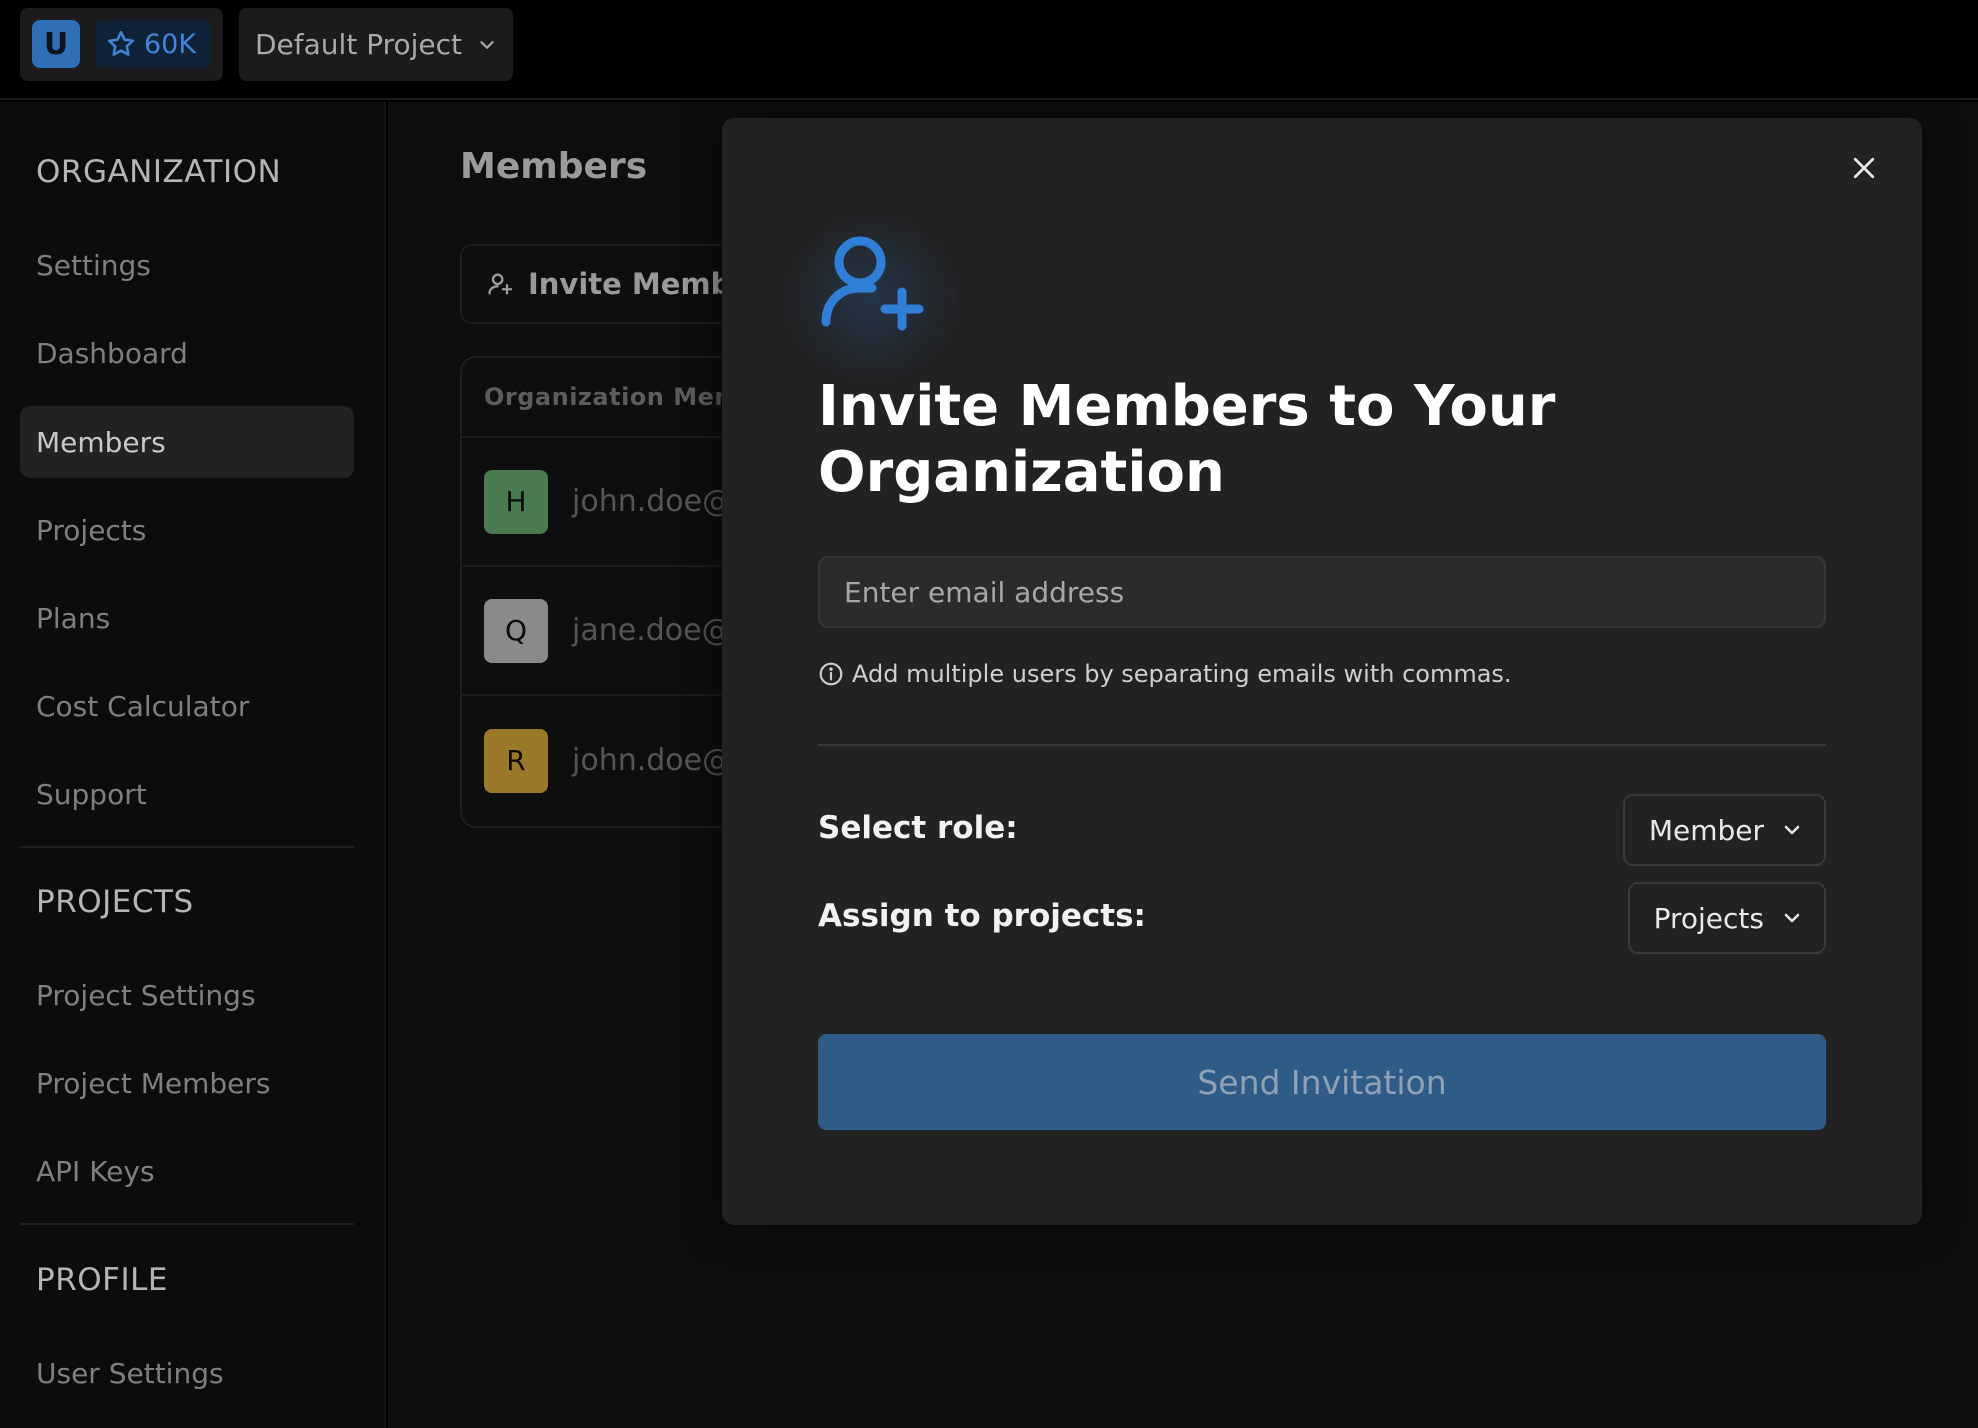 This screenshot has height=1428, width=1978. Describe the element at coordinates (554, 166) in the screenshot. I see `page-title: Members` at that location.